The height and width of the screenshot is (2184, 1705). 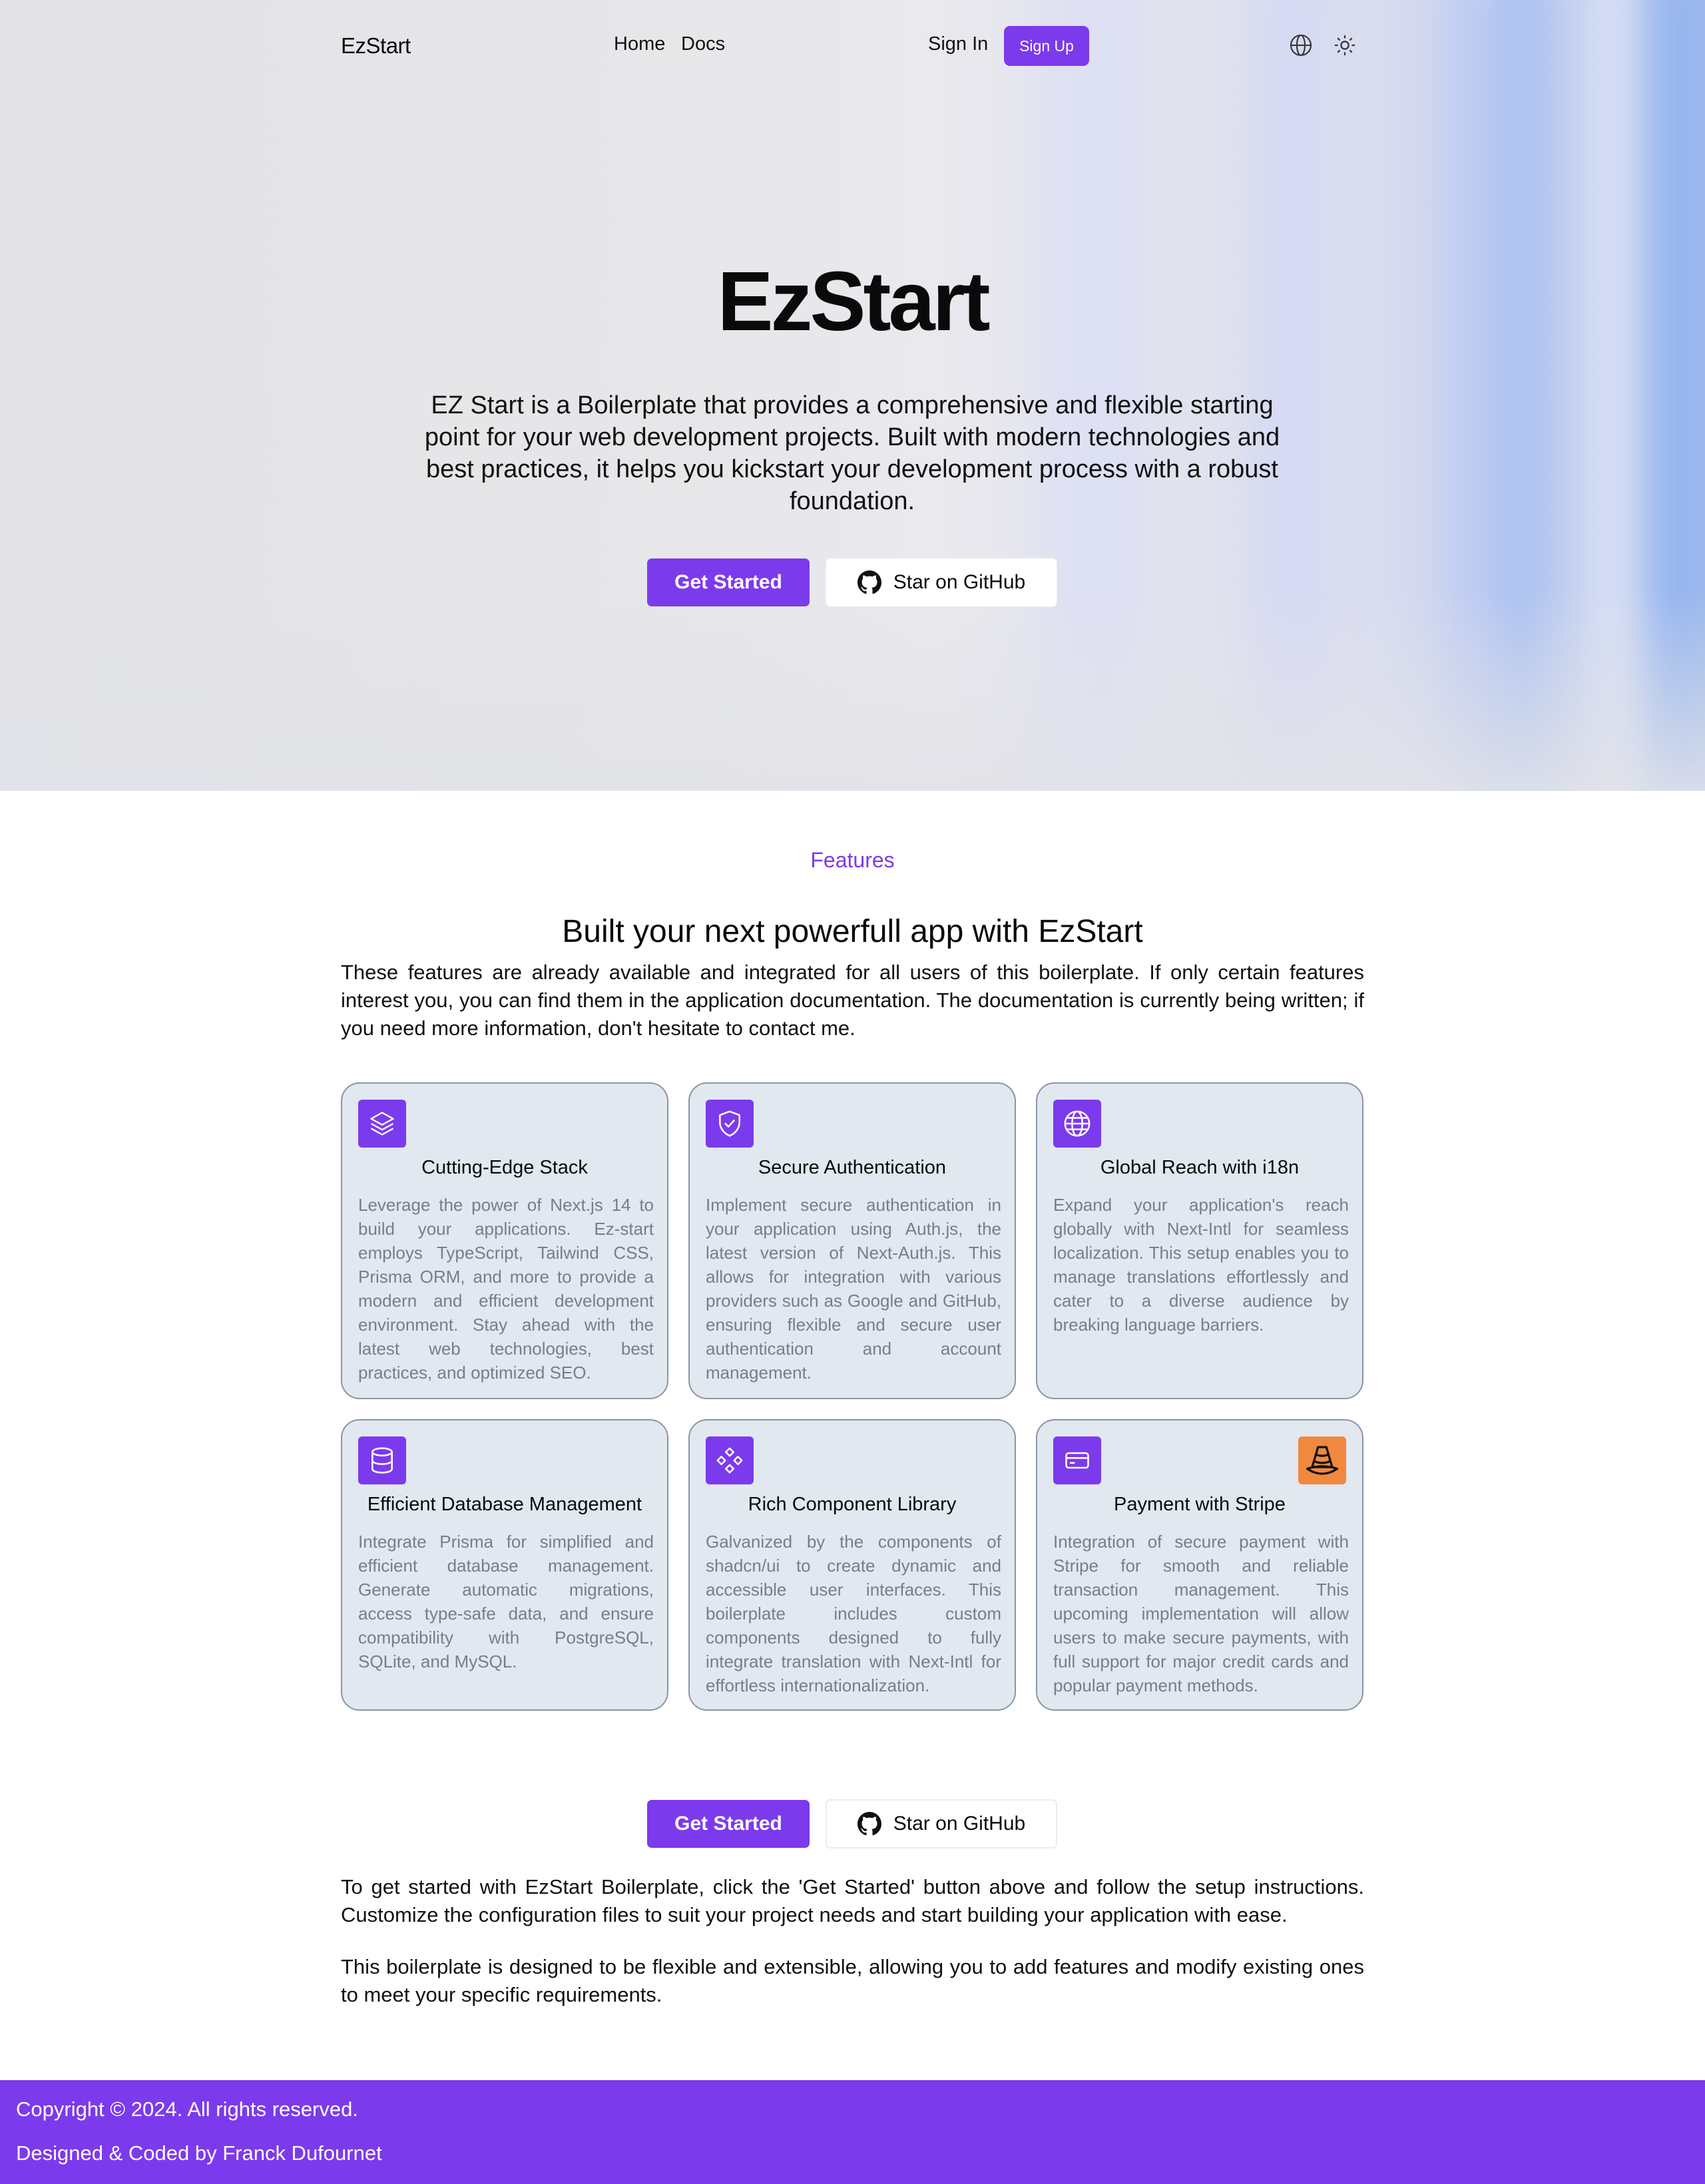 I want to click on shield-check-icon, so click(x=729, y=1123).